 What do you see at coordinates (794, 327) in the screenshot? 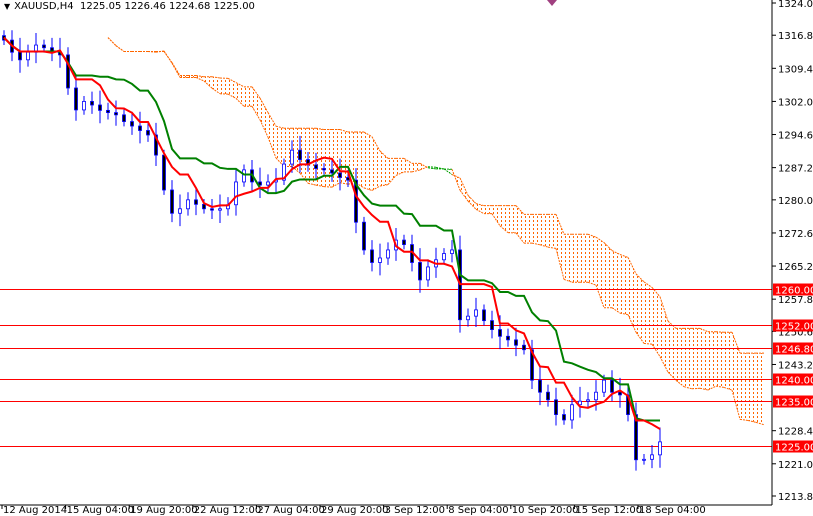
I see `price-level-label: 1252.00` at bounding box center [794, 327].